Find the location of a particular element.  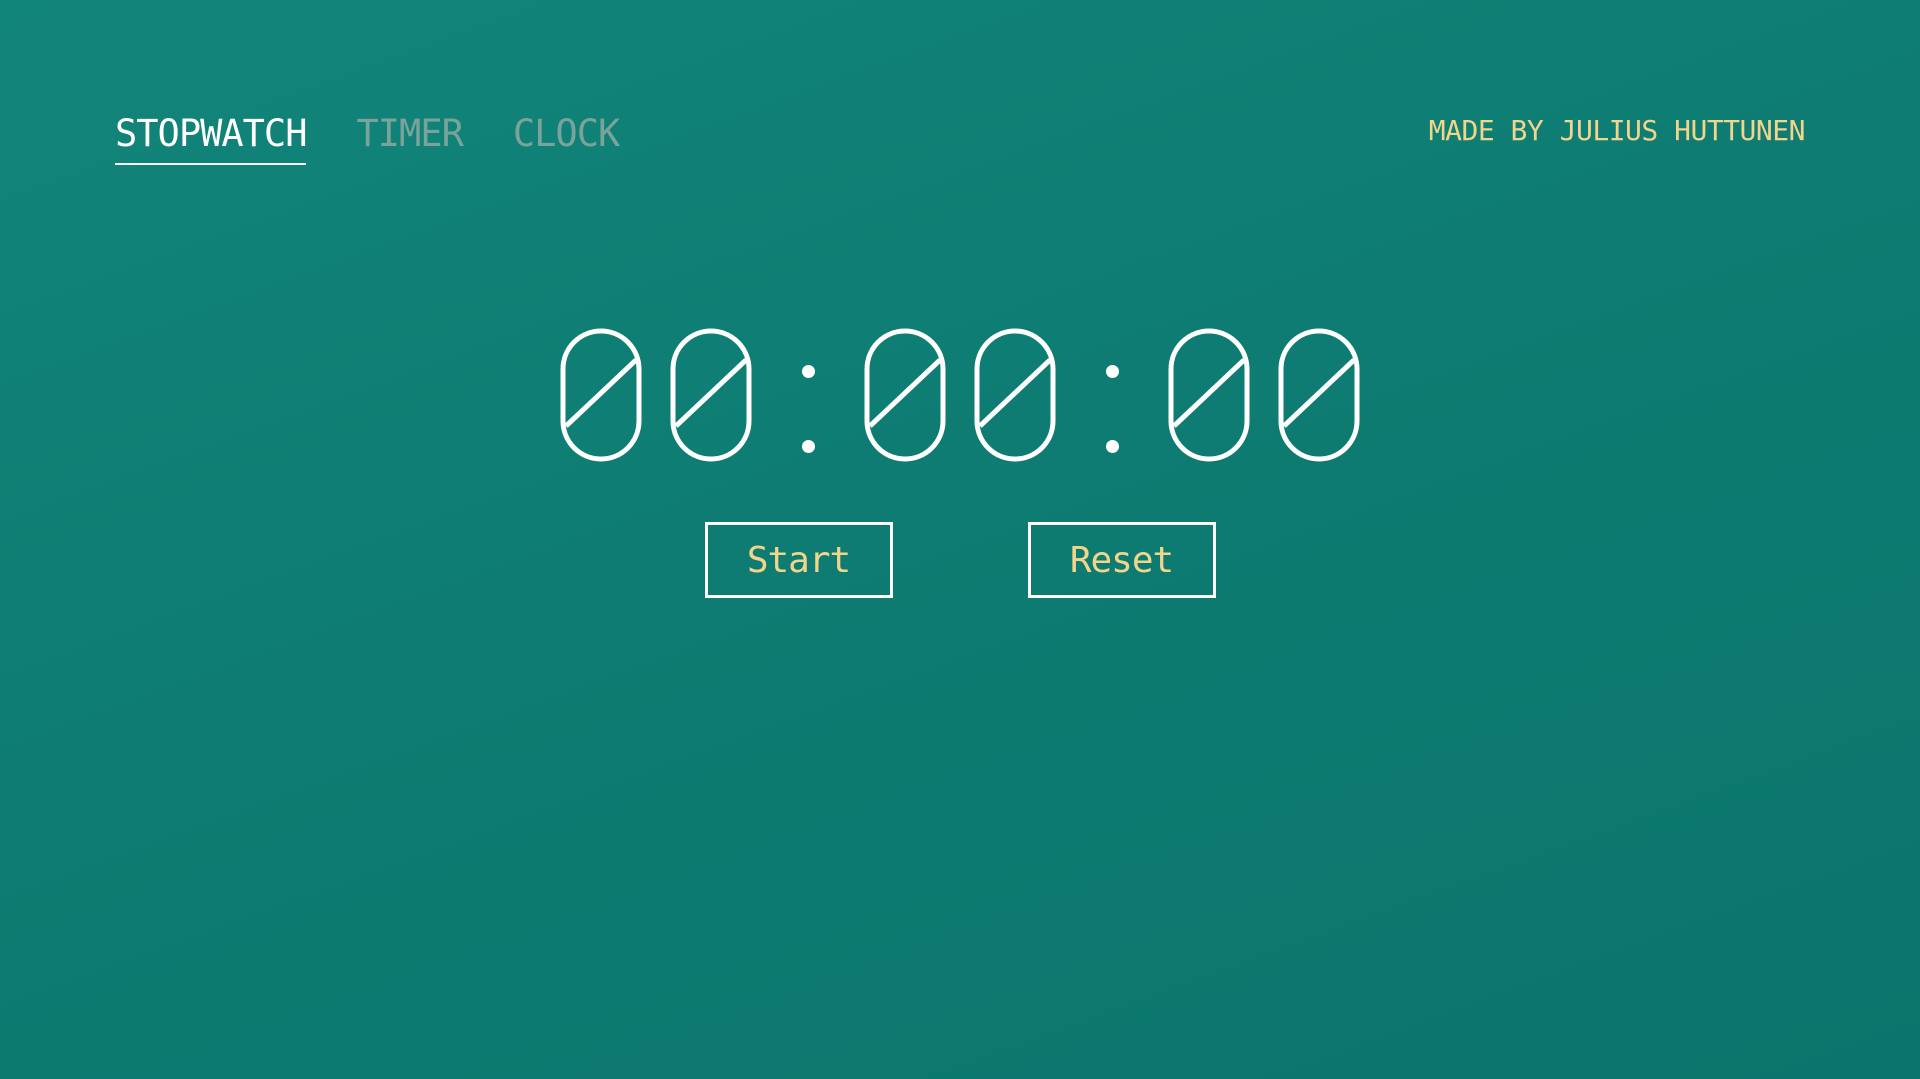

hours-tens-digit: 0 is located at coordinates (601, 395).